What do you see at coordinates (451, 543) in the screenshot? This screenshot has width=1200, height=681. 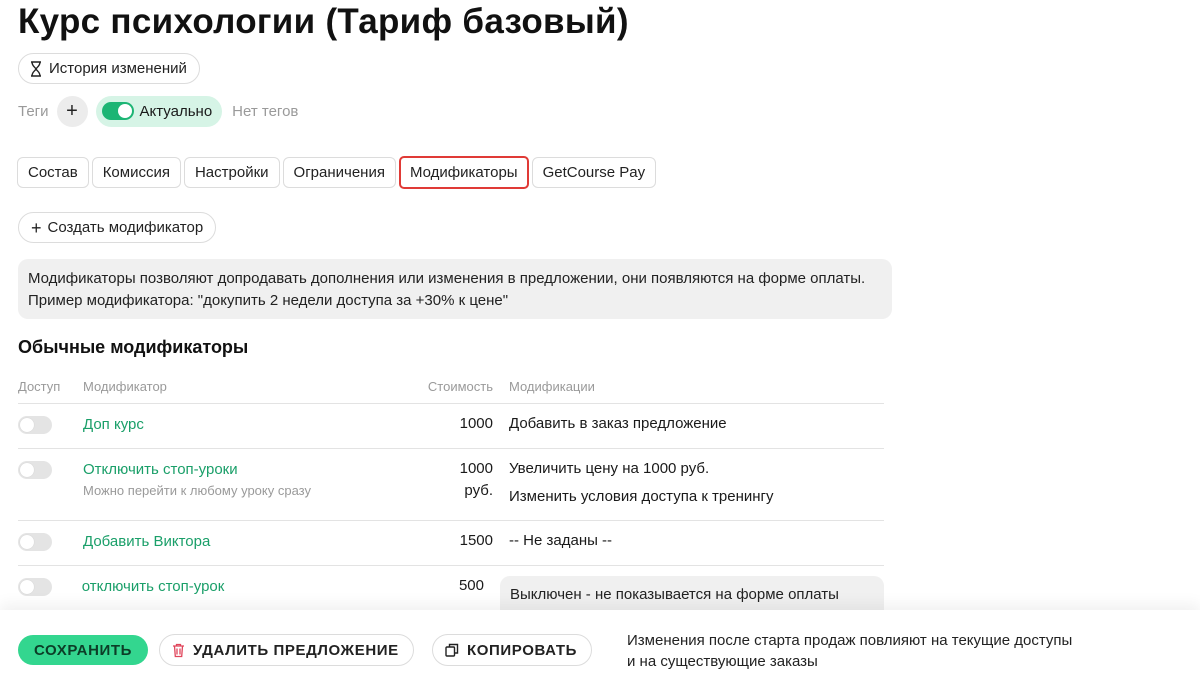 I see `table-row: Добавить Виктора 1500 -- Не заданы --` at bounding box center [451, 543].